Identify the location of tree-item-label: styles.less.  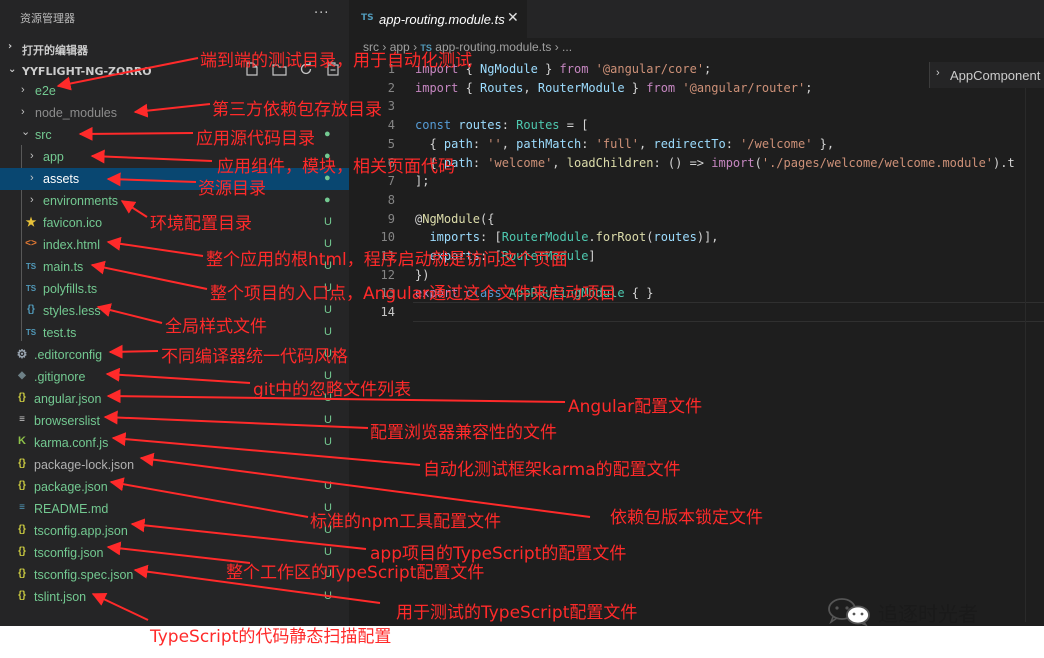
(72, 311).